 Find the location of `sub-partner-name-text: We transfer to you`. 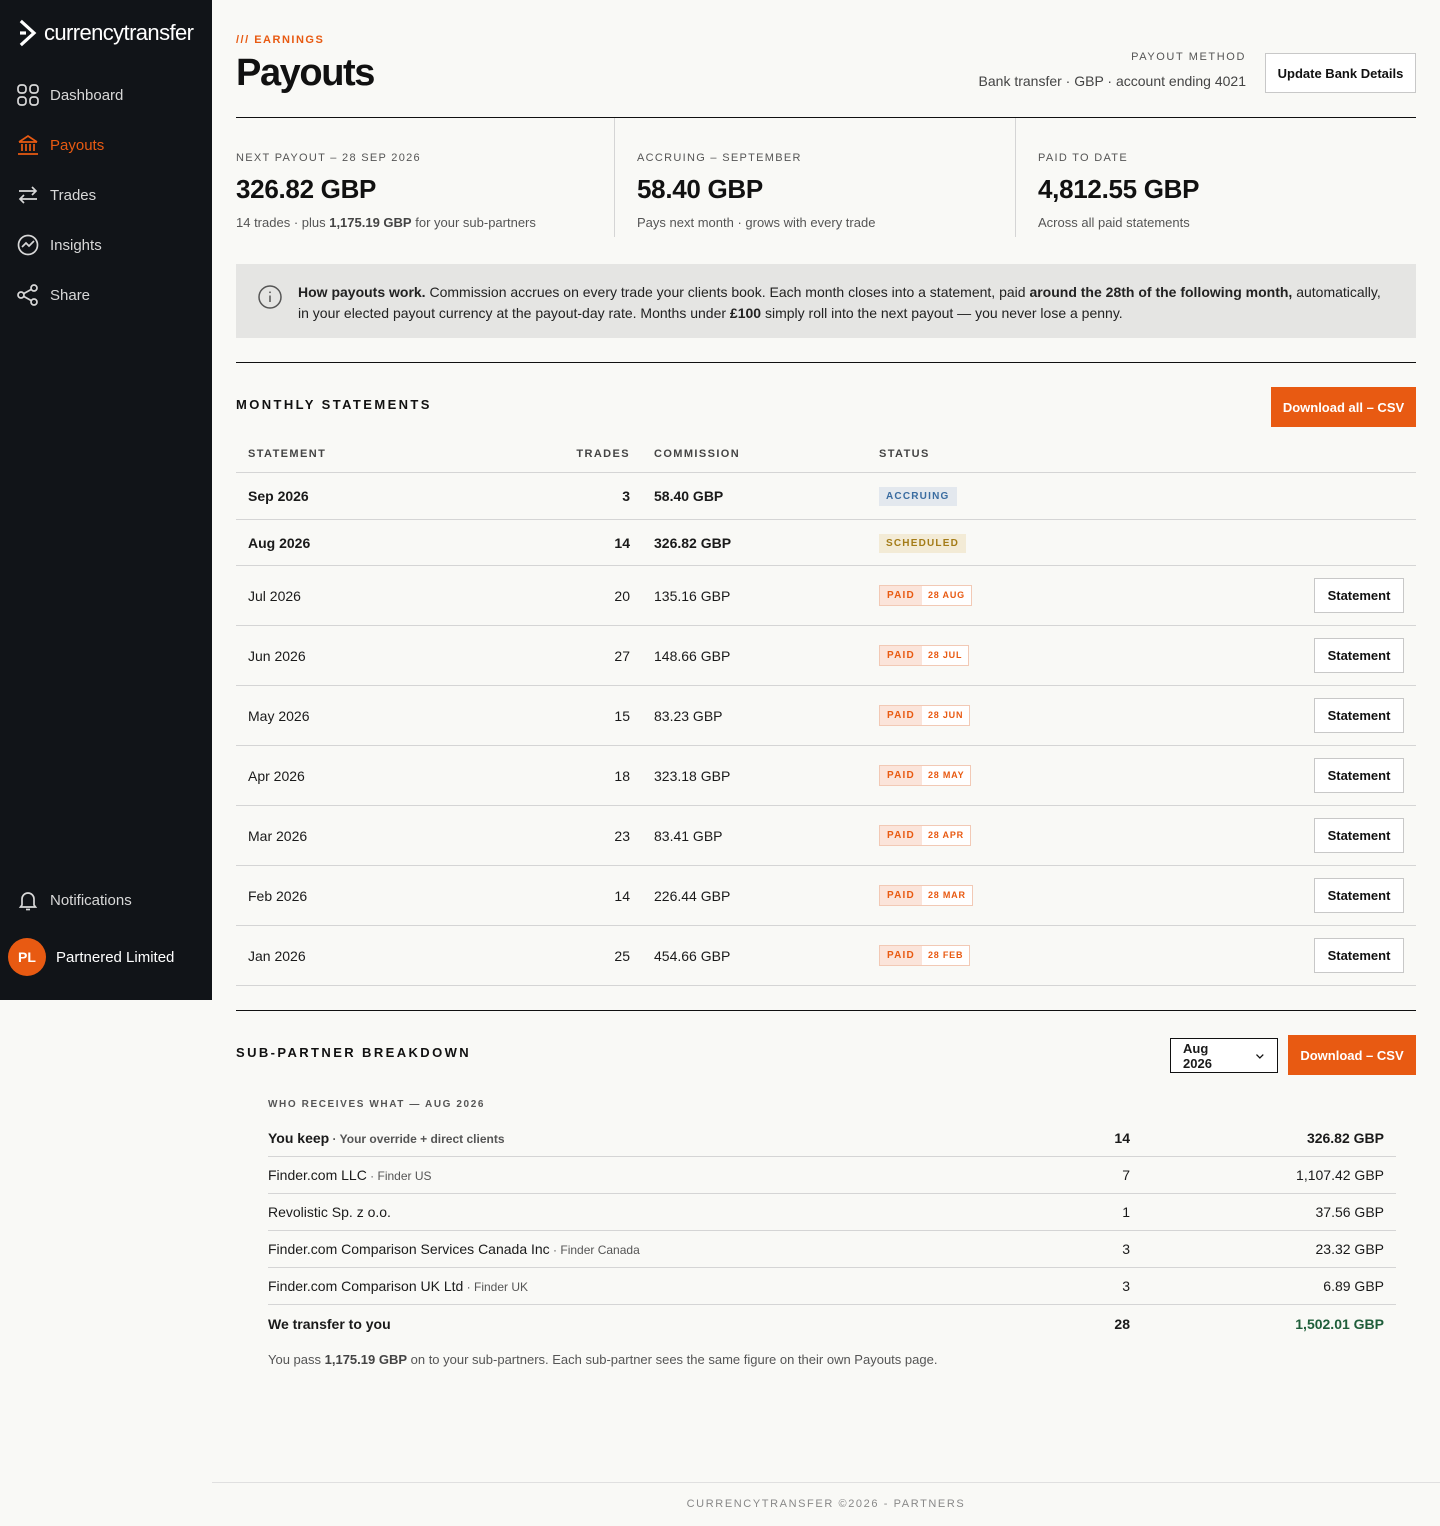

sub-partner-name-text: We transfer to you is located at coordinates (329, 1323).